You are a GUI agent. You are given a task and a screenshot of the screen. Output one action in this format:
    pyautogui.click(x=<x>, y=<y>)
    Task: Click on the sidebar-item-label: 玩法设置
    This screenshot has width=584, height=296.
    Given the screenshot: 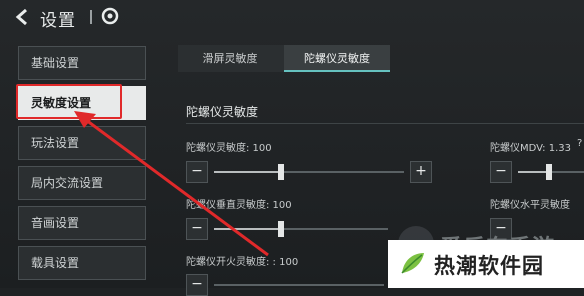 What is the action you would take?
    pyautogui.click(x=55, y=143)
    